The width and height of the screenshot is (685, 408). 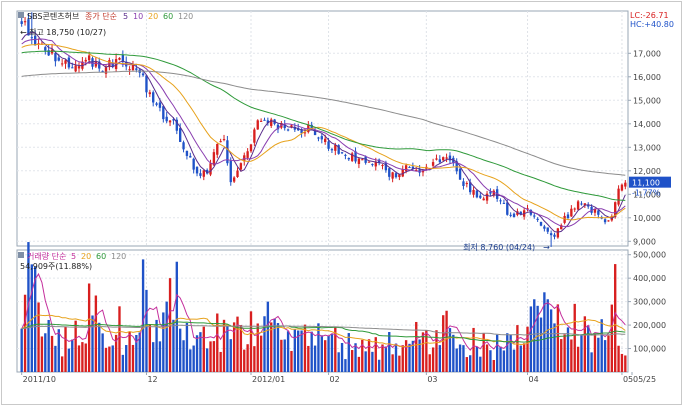 What do you see at coordinates (168, 16) in the screenshot?
I see `price-legend-period: 60` at bounding box center [168, 16].